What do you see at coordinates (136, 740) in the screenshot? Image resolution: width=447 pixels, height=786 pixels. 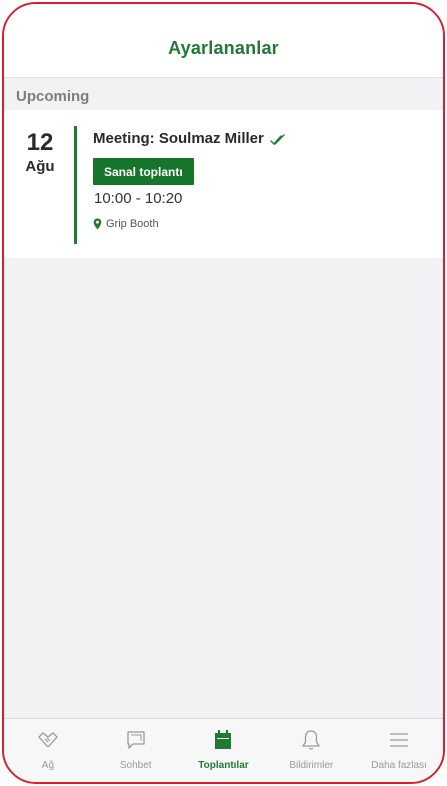 I see `chat-icon` at bounding box center [136, 740].